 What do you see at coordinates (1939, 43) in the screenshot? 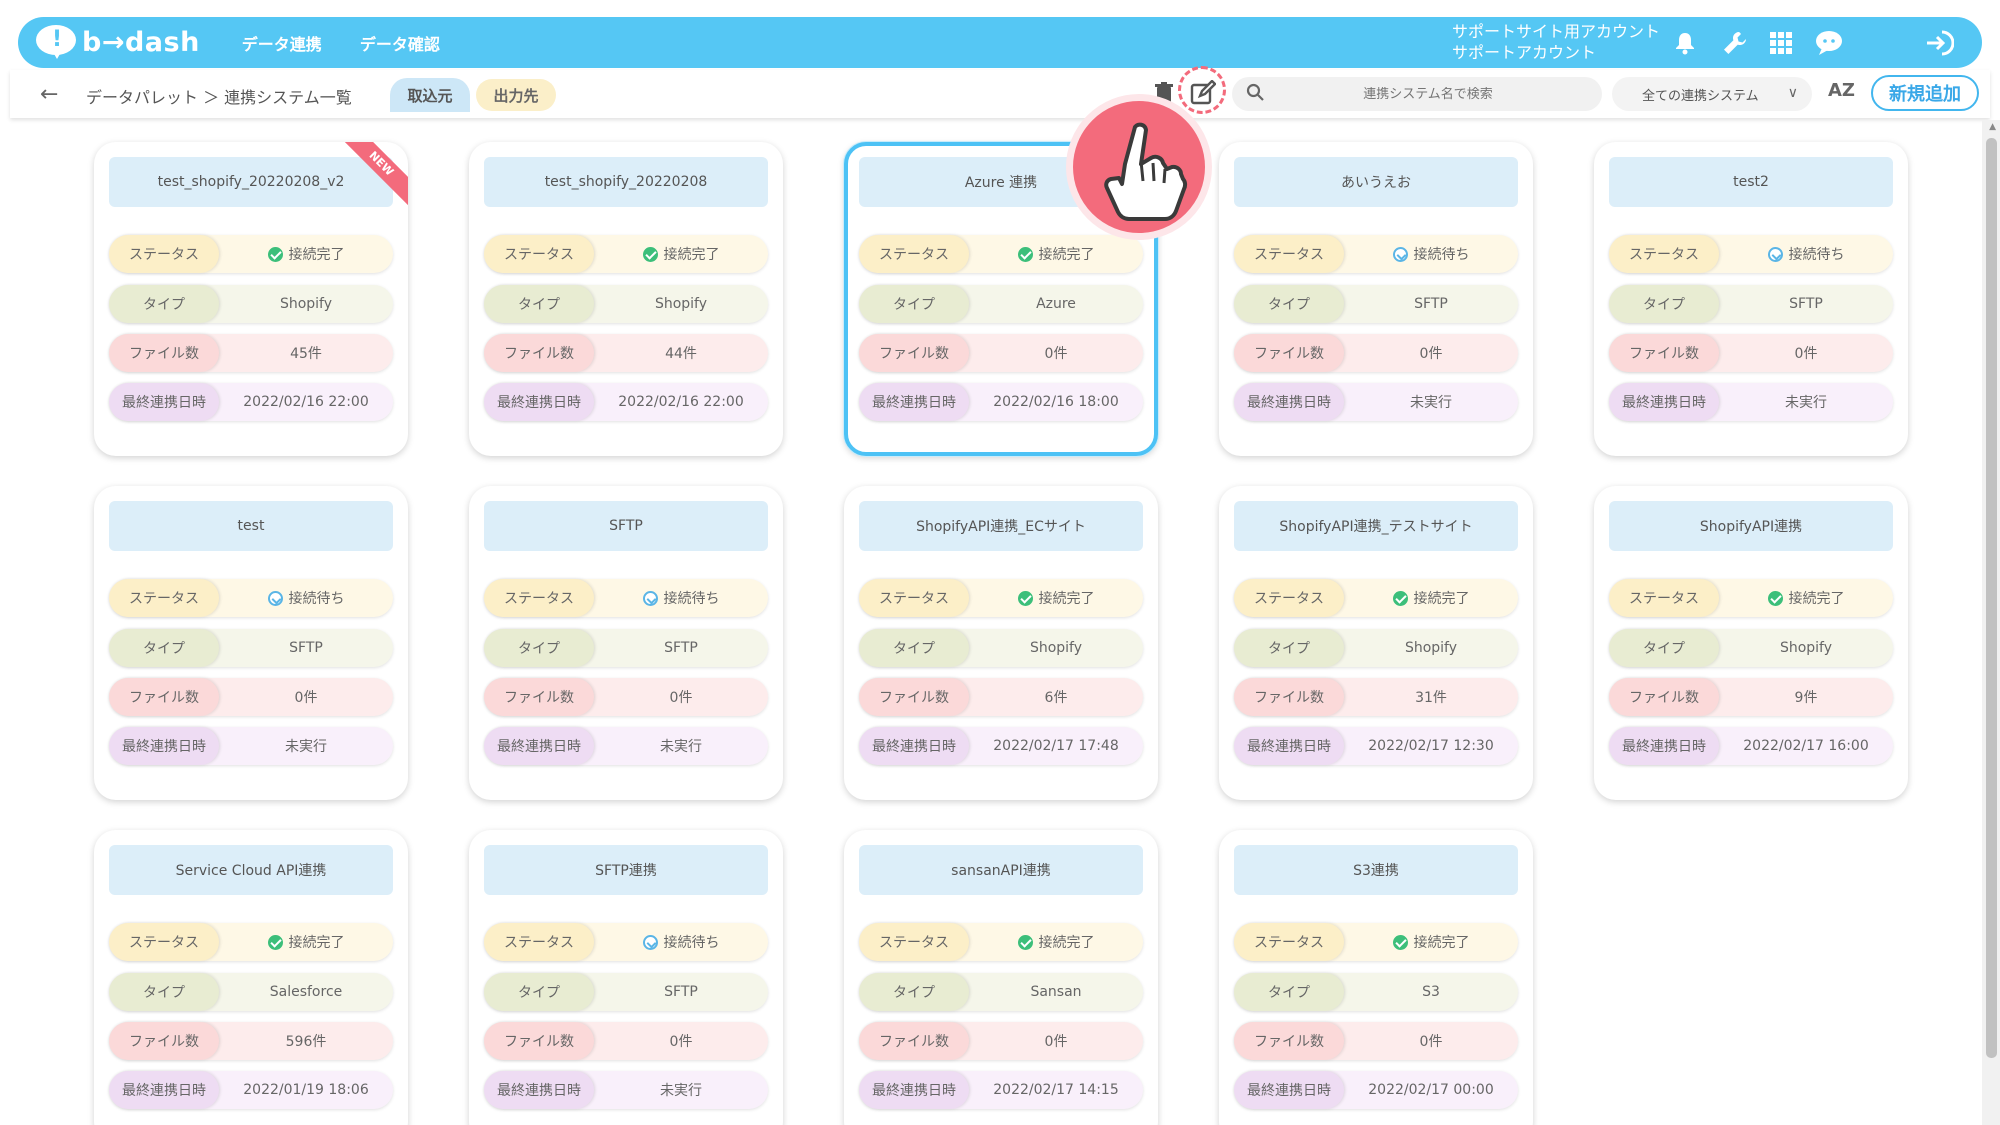
I see `logout-icon` at bounding box center [1939, 43].